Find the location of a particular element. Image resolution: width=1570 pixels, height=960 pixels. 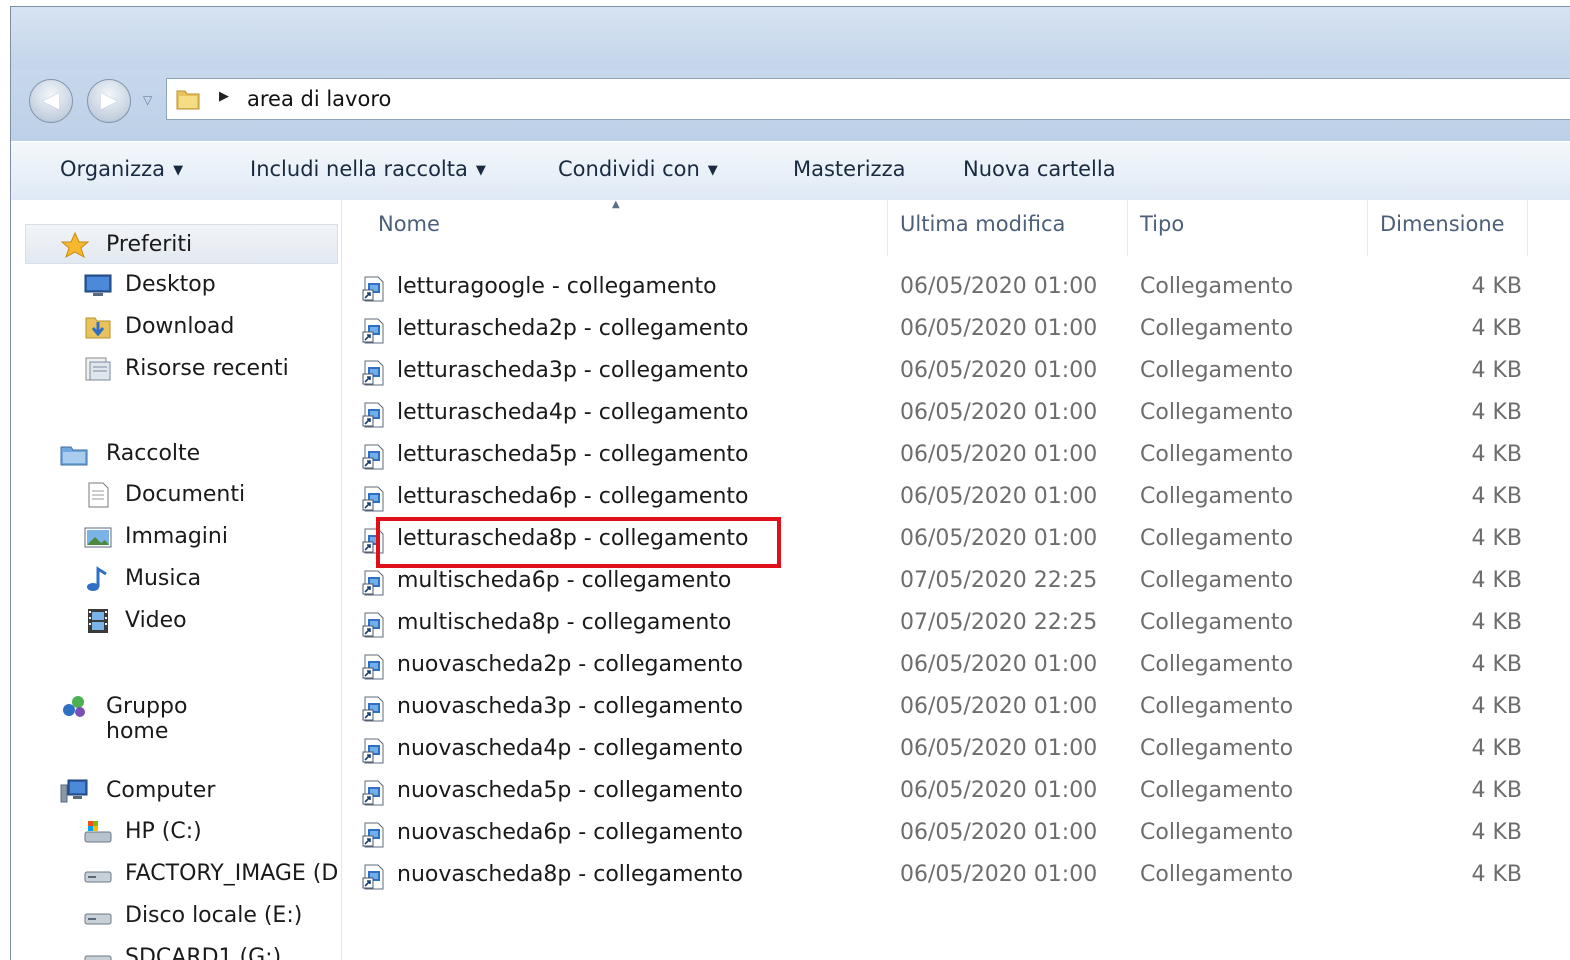

breadcrumb-current-folder: area di lavoro is located at coordinates (319, 99).